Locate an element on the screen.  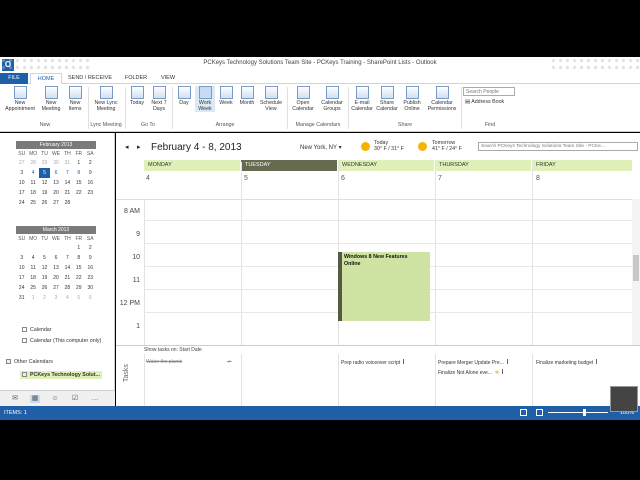
new-lync-meeting-button: New Lync Meeting is located at coordinates (106, 99).